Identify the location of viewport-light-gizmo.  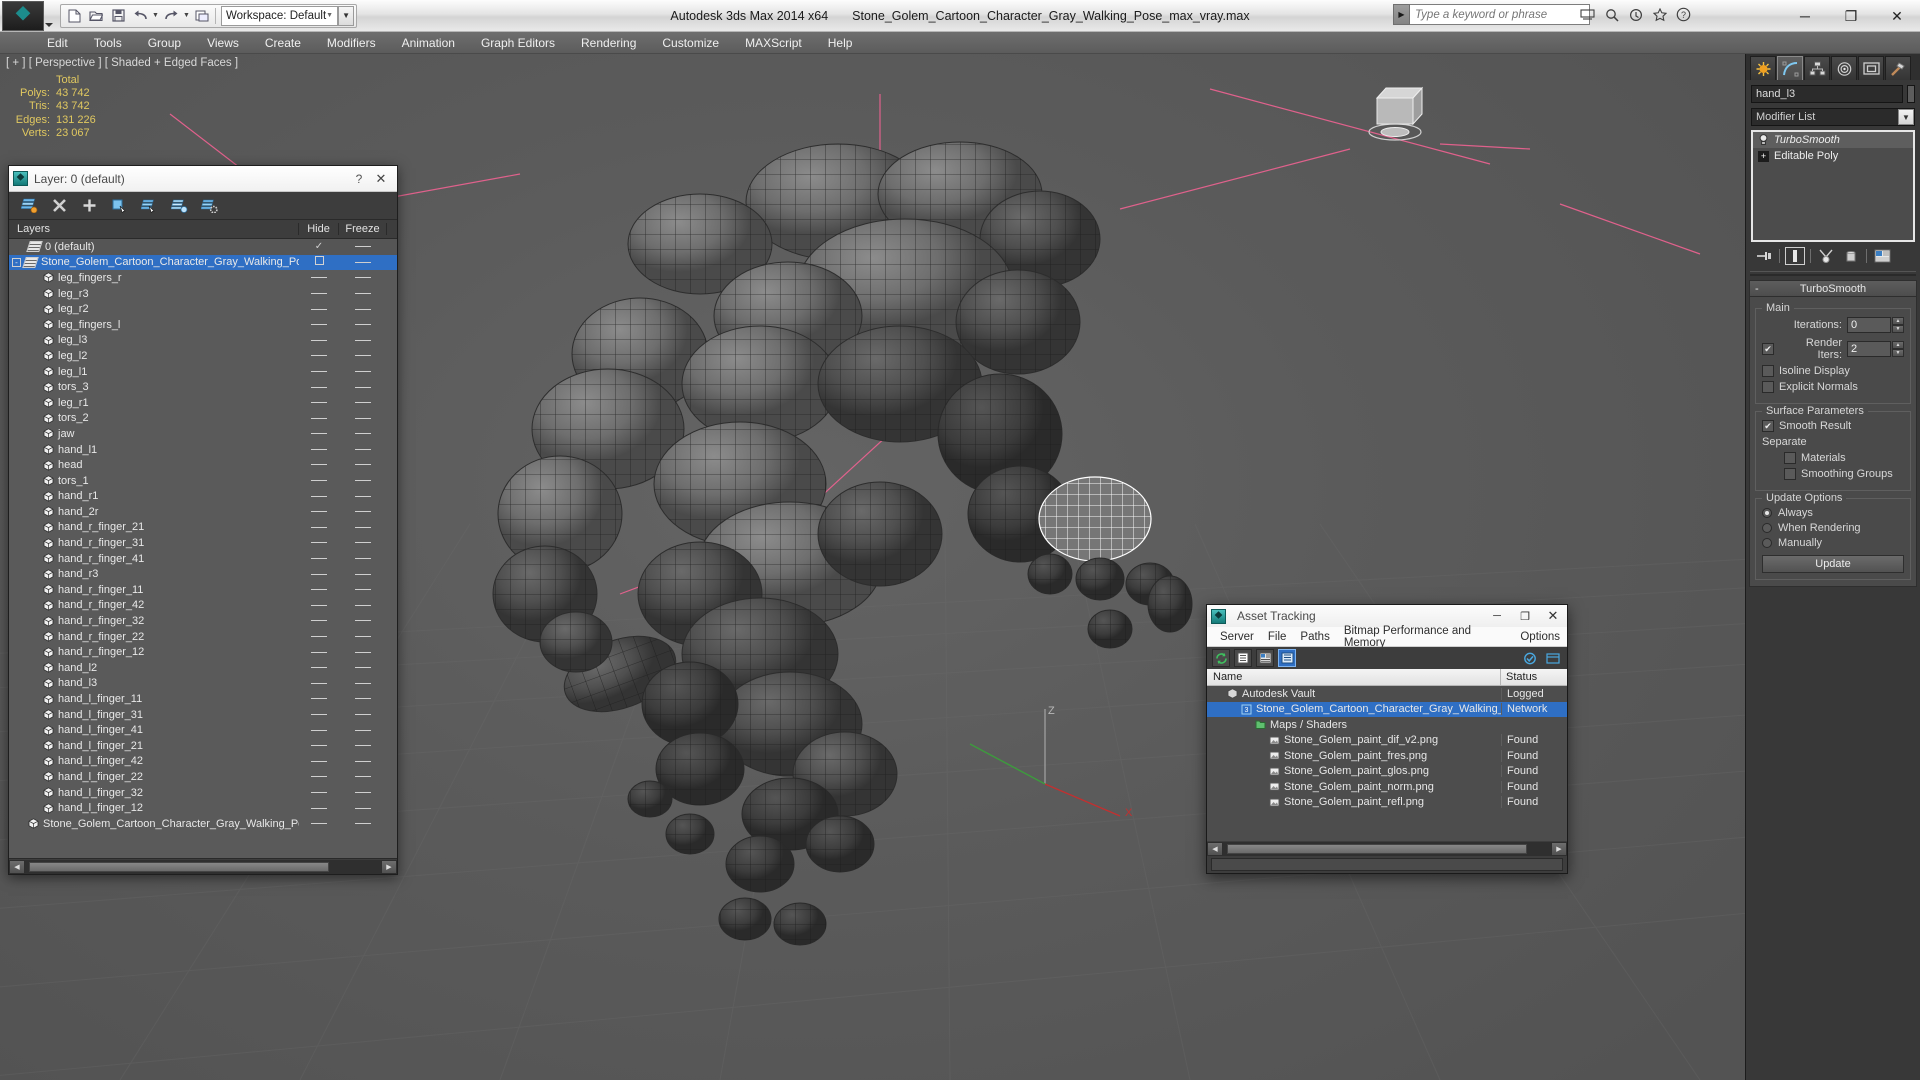
(1395, 111).